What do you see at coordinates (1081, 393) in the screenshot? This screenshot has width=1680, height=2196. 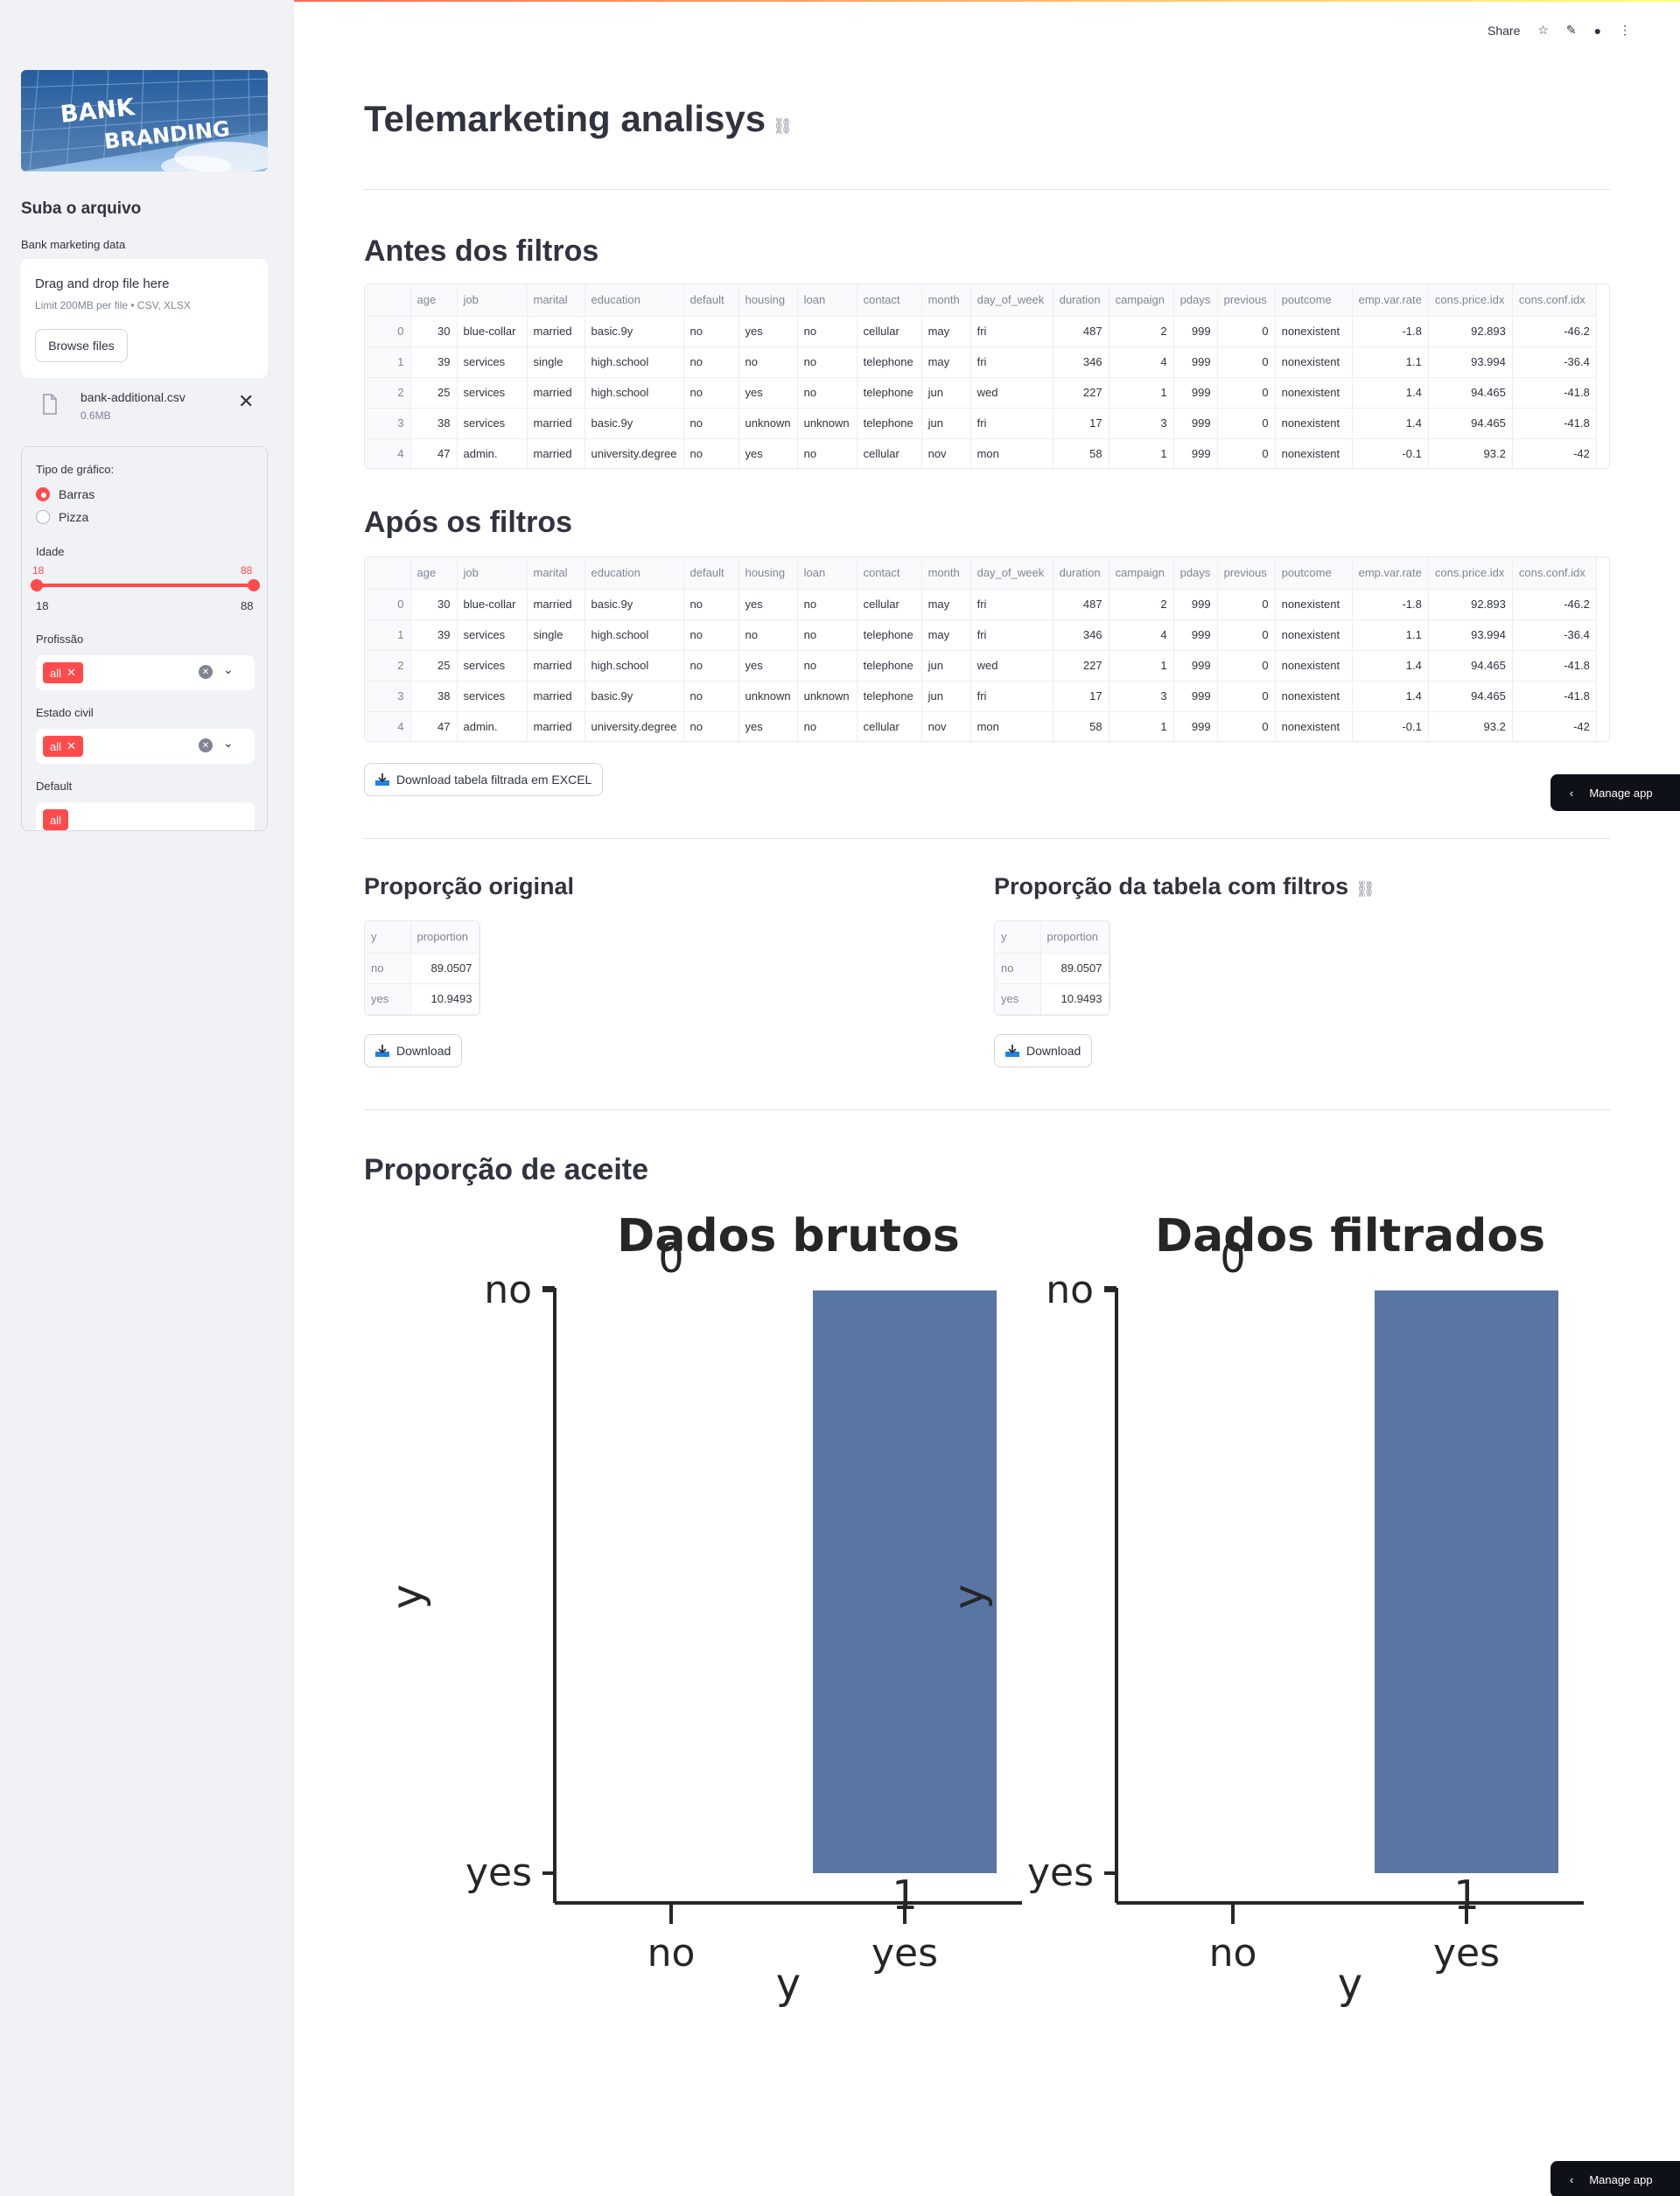 I see `table-cell: 227` at bounding box center [1081, 393].